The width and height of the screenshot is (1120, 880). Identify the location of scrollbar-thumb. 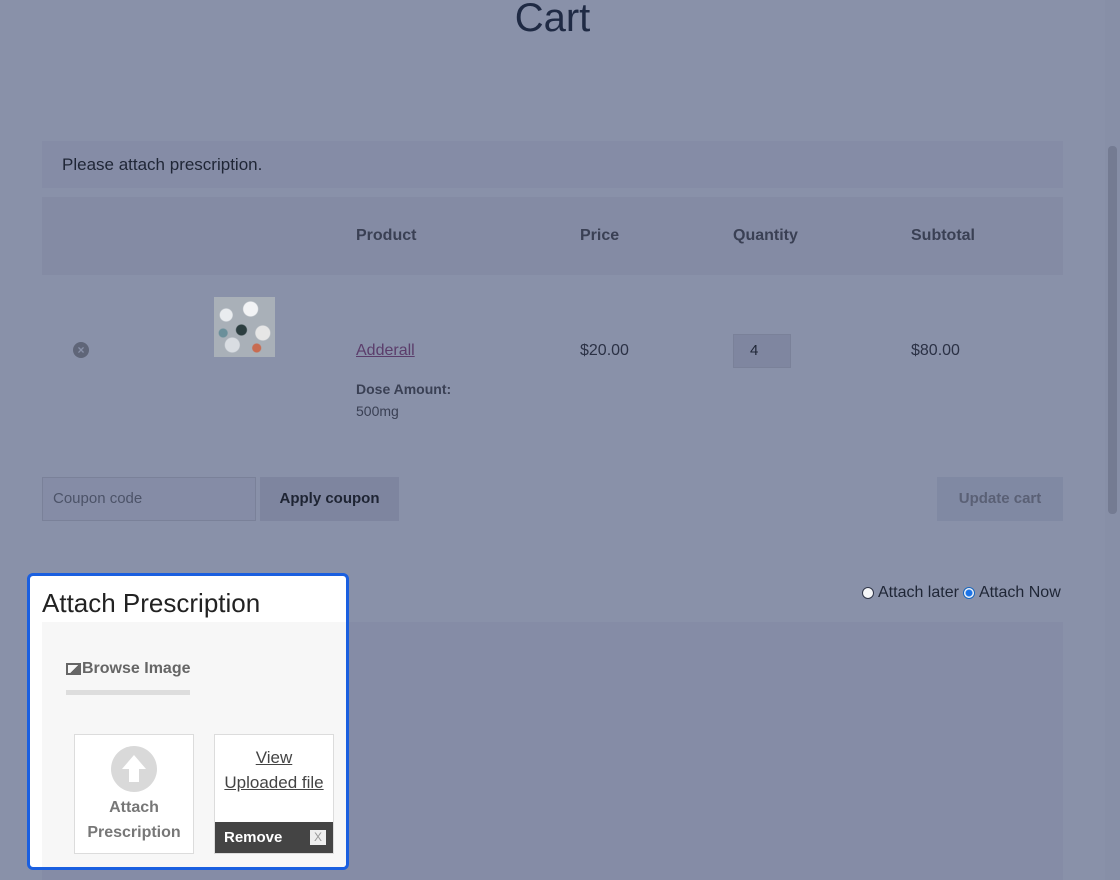
(1112, 330).